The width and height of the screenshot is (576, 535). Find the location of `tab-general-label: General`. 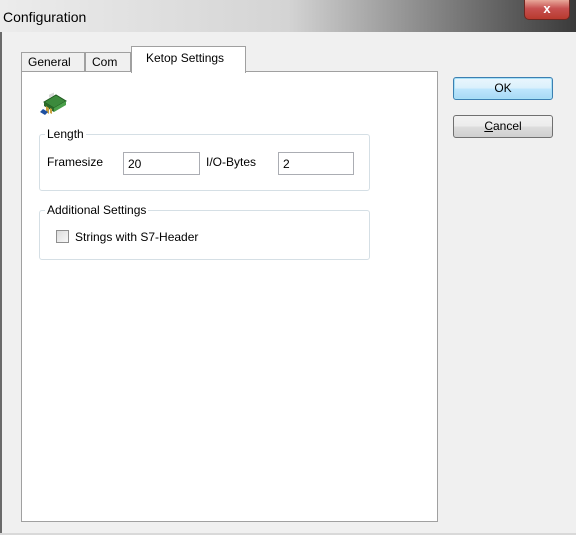

tab-general-label: General is located at coordinates (49, 62).